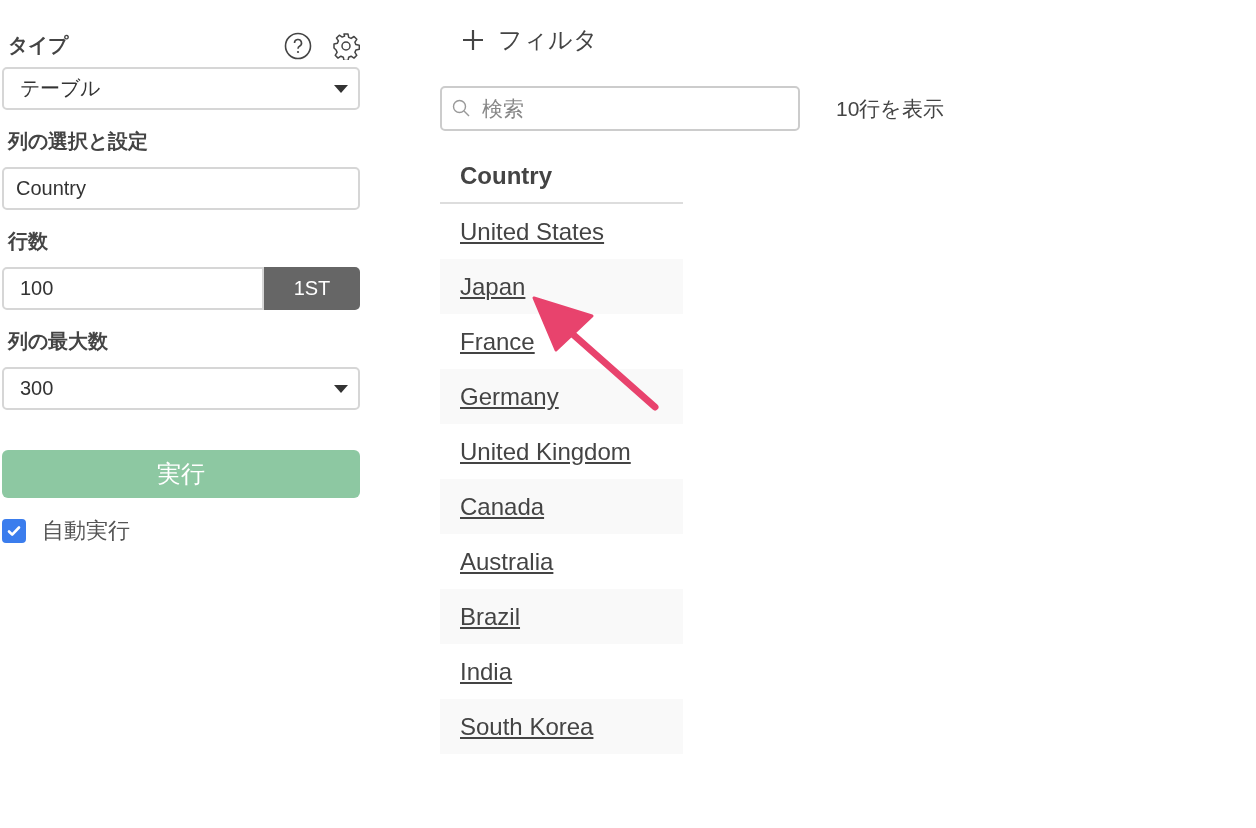 The image size is (1256, 828). What do you see at coordinates (181, 388) in the screenshot?
I see `max-columns-dropdown: 300` at bounding box center [181, 388].